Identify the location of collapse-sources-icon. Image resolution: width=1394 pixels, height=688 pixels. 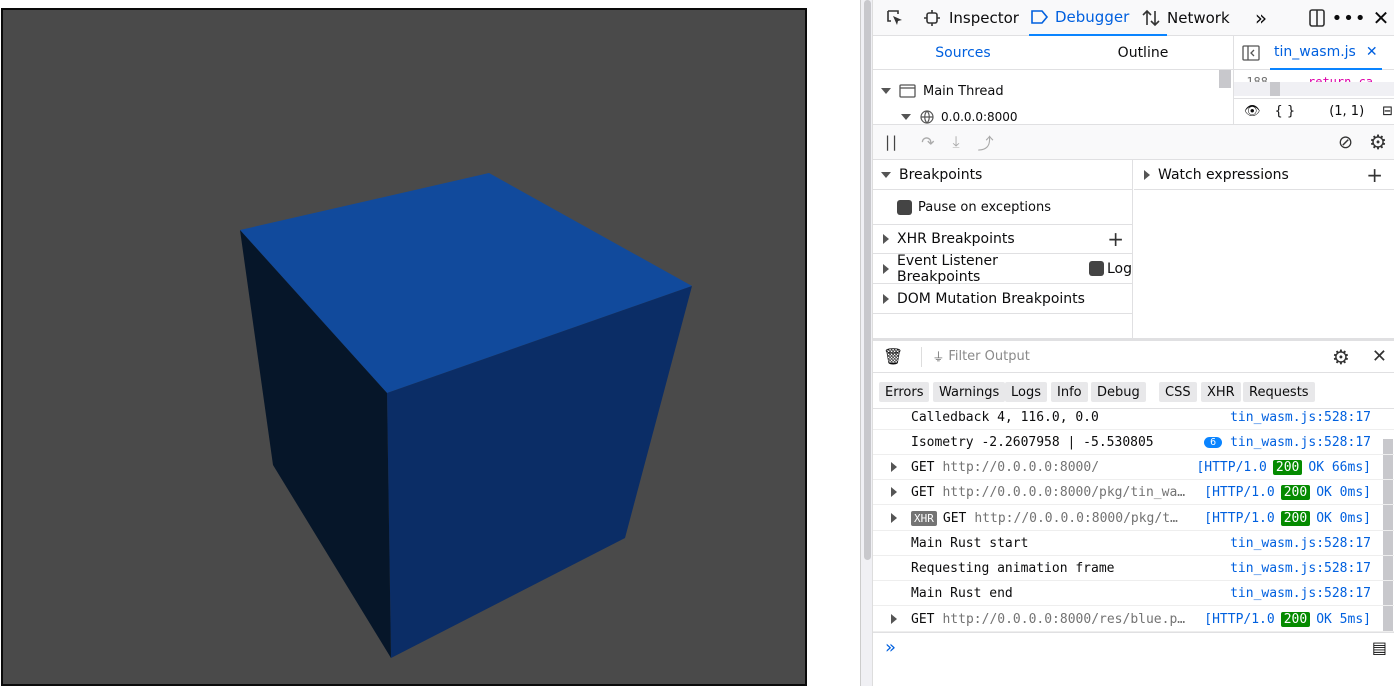
(1251, 53).